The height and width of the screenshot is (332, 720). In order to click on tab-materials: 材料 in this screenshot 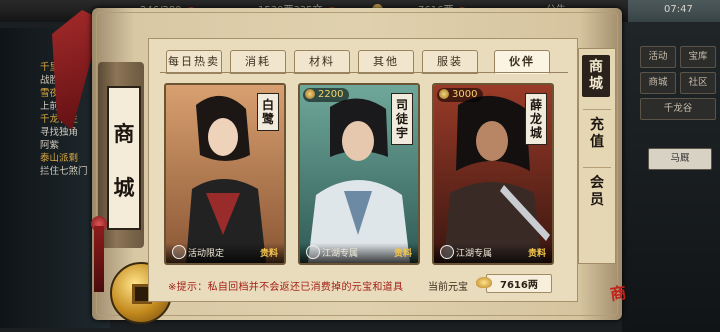, I will do `click(322, 62)`.